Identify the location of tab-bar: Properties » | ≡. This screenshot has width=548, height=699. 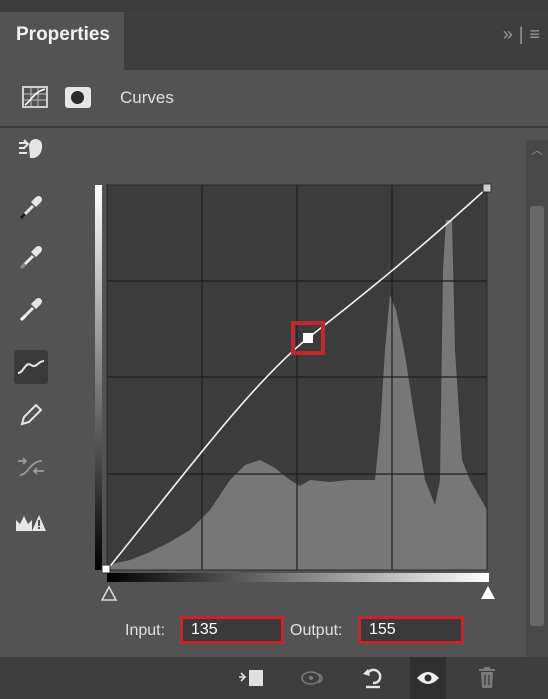
(274, 41).